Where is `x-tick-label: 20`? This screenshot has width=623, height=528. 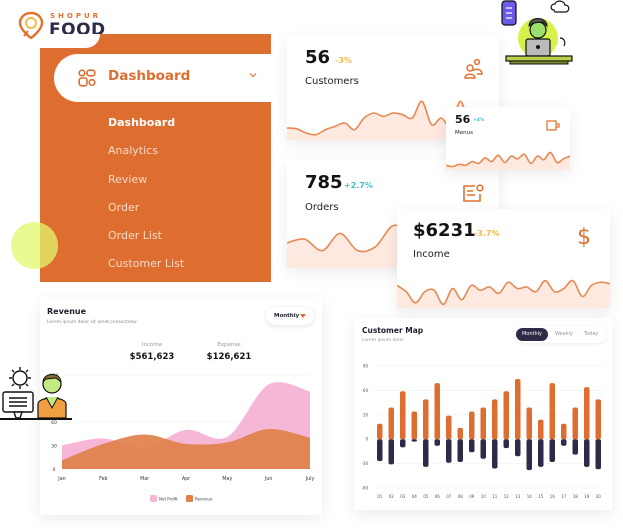
x-tick-label: 20 is located at coordinates (599, 496).